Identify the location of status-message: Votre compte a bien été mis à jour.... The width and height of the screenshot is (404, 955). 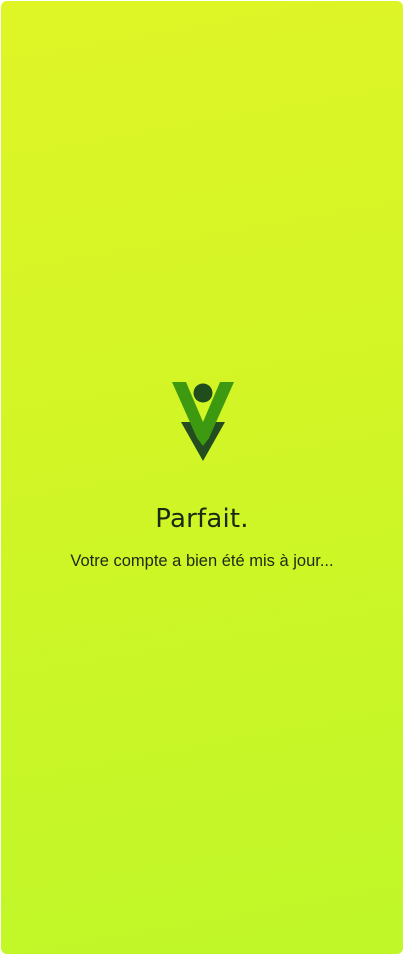
(202, 561).